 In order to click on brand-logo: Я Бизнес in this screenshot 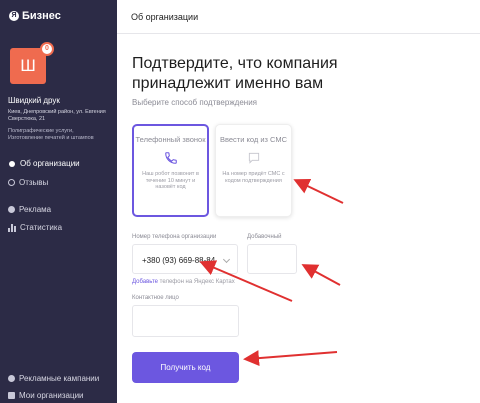, I will do `click(35, 16)`.